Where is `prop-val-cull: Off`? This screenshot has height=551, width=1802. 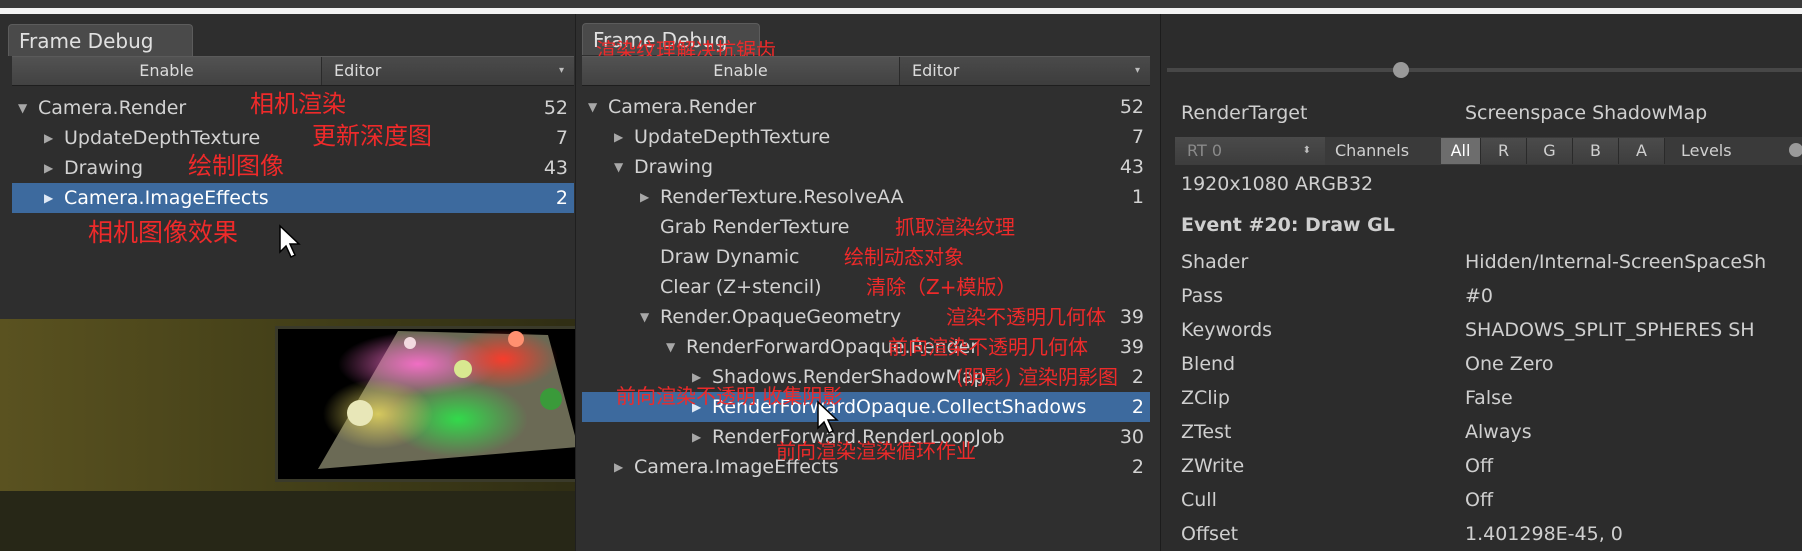 prop-val-cull: Off is located at coordinates (1479, 500).